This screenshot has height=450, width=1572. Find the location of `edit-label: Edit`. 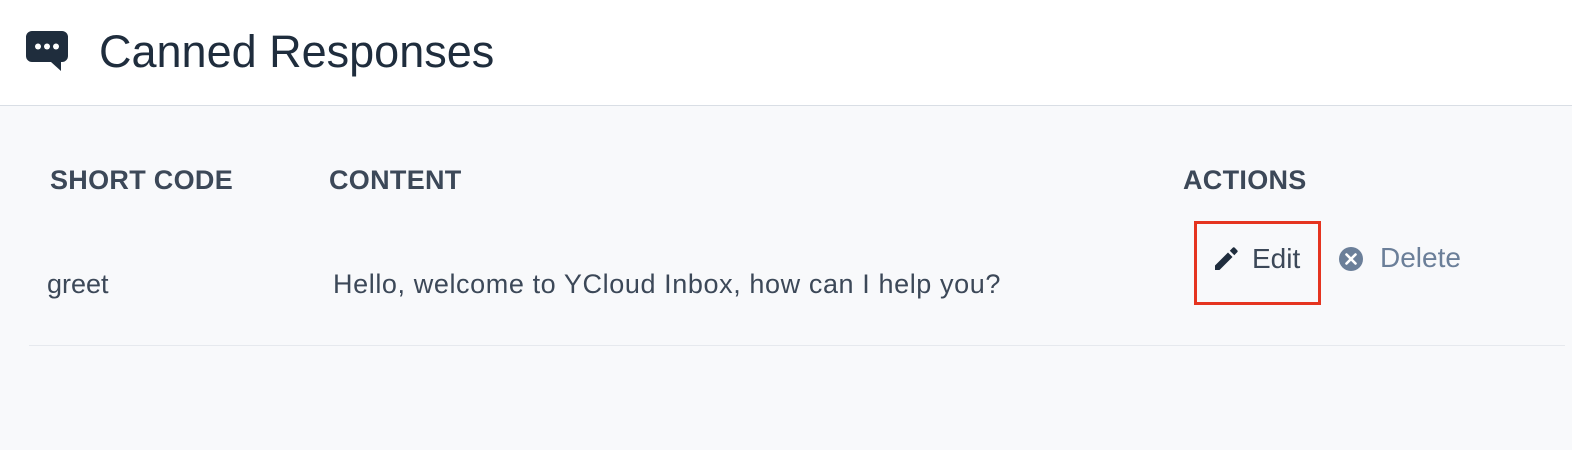

edit-label: Edit is located at coordinates (1276, 258).